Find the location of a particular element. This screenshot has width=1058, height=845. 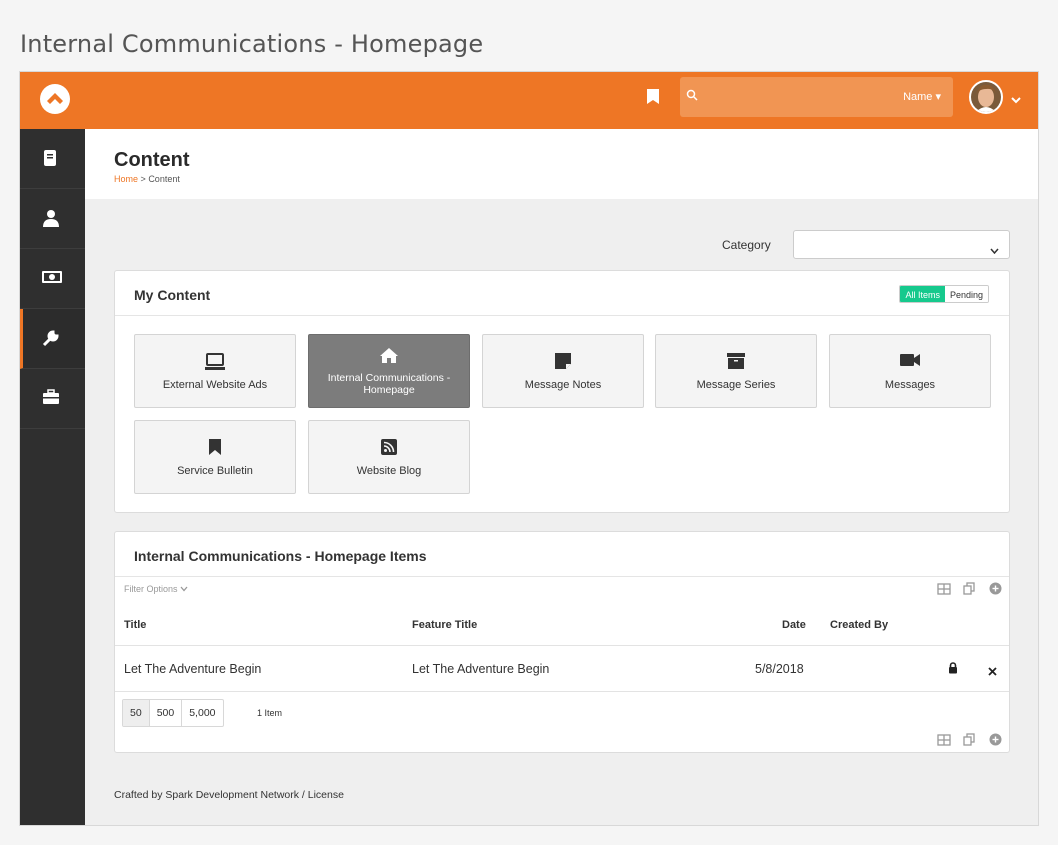

page-header: Content Home > Content is located at coordinates (561, 164).